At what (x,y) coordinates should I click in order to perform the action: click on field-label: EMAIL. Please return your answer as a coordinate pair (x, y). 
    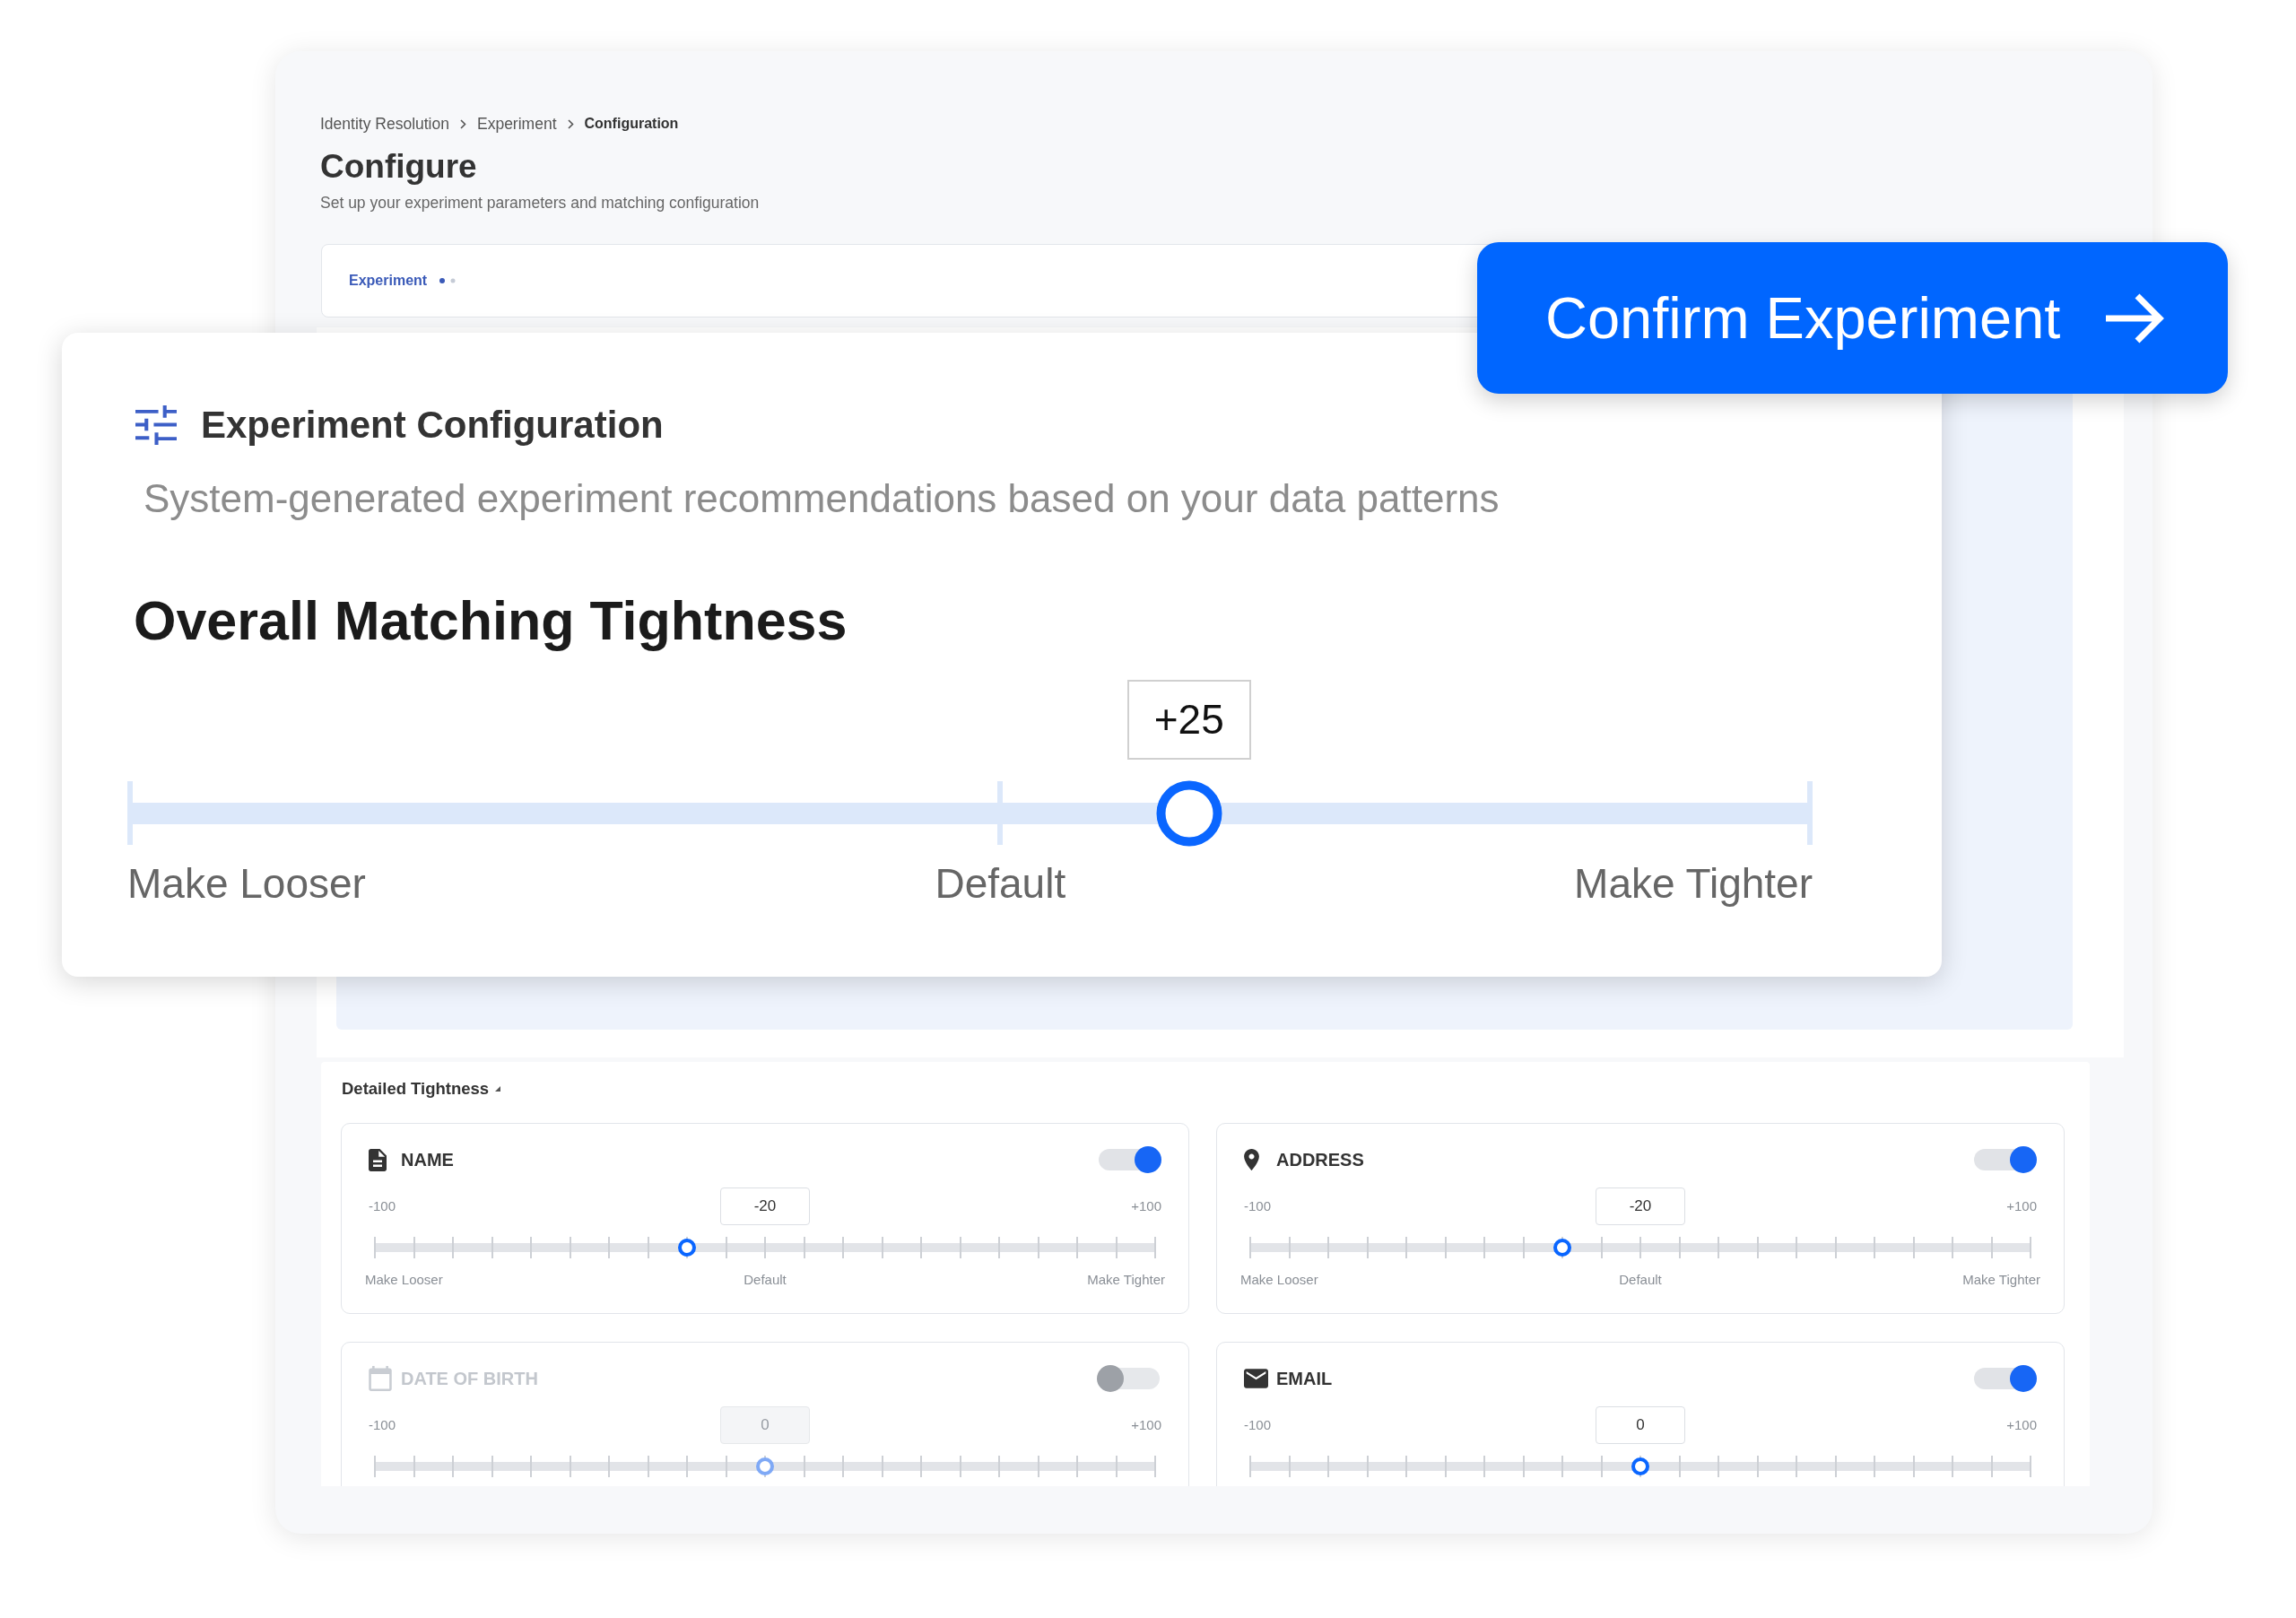
    Looking at the image, I should click on (1304, 1379).